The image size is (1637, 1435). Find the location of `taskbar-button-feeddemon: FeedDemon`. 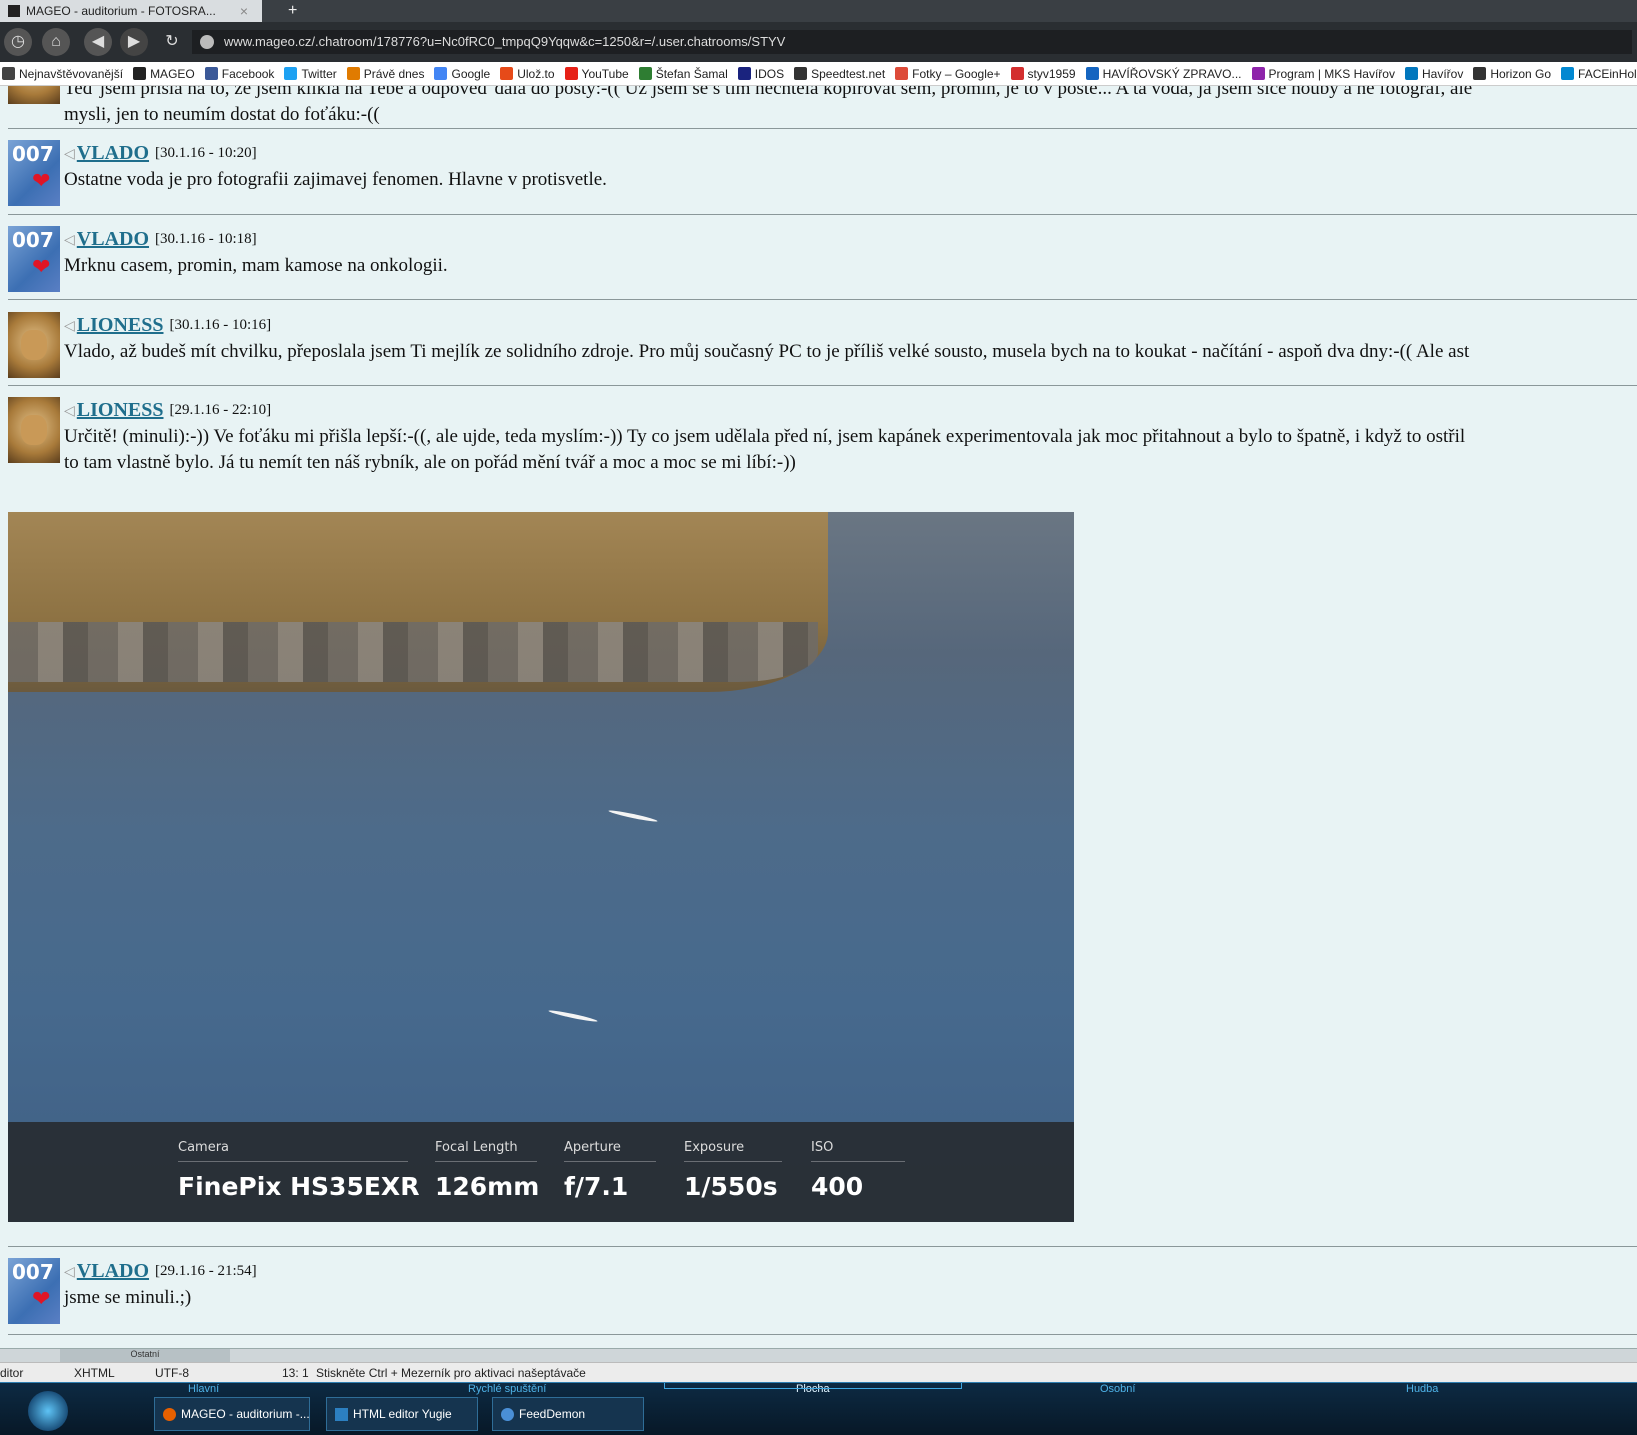

taskbar-button-feeddemon: FeedDemon is located at coordinates (568, 1414).